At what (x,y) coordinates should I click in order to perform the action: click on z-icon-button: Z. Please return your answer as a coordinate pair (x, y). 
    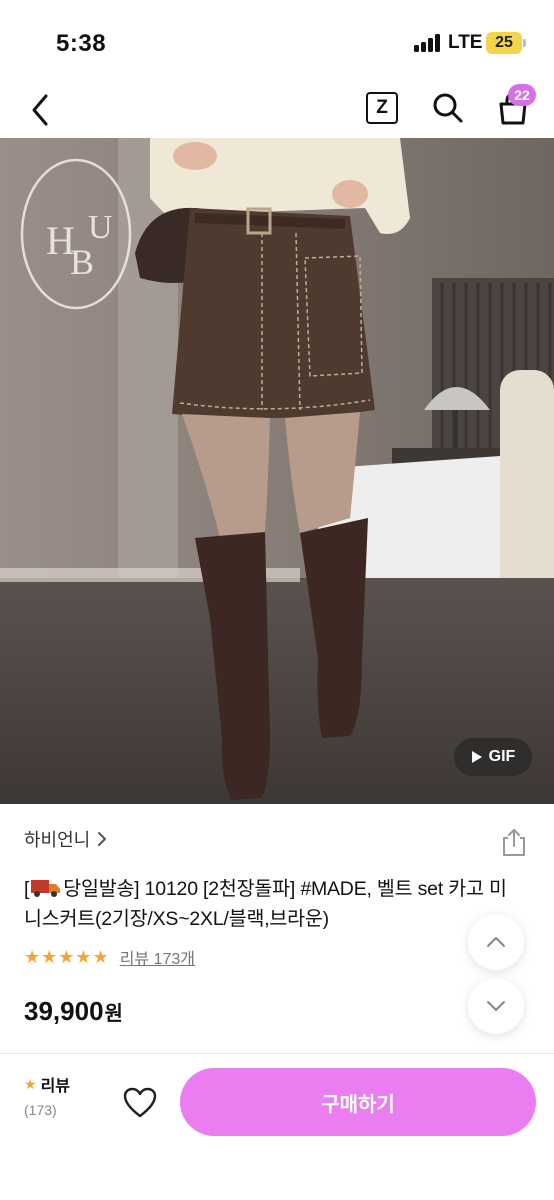
    Looking at the image, I should click on (382, 108).